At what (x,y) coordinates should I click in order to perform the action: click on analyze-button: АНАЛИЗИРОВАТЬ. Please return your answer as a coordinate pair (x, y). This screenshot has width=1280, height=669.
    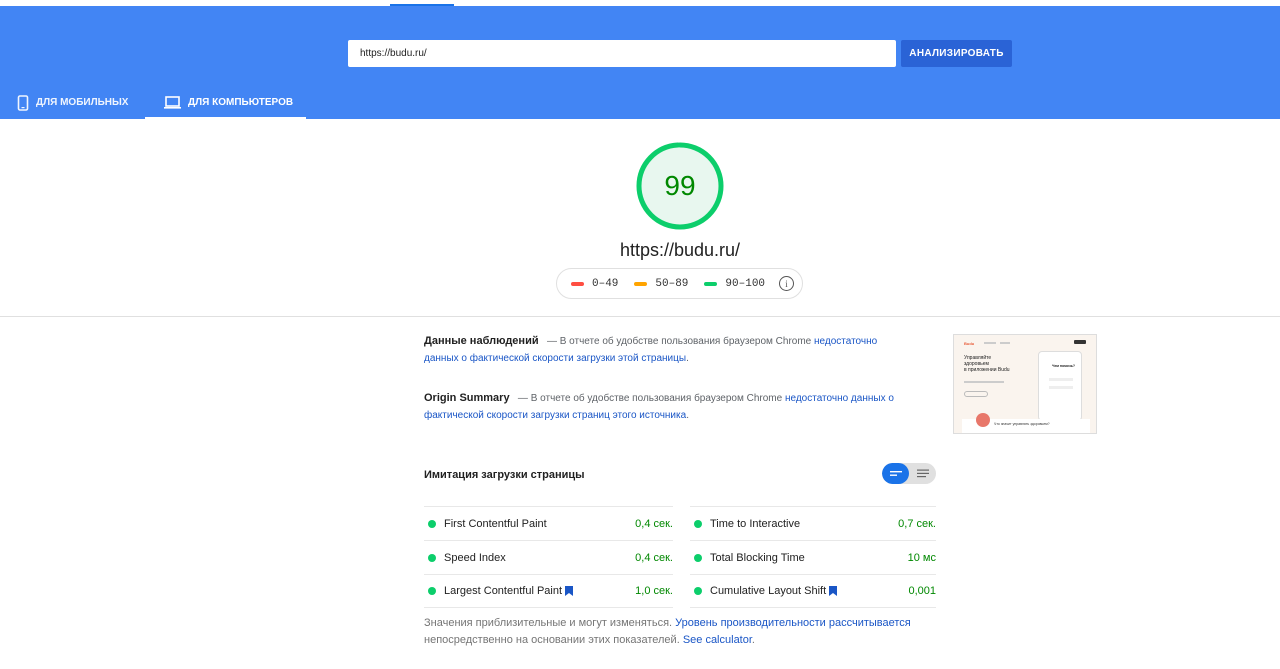
    Looking at the image, I should click on (956, 53).